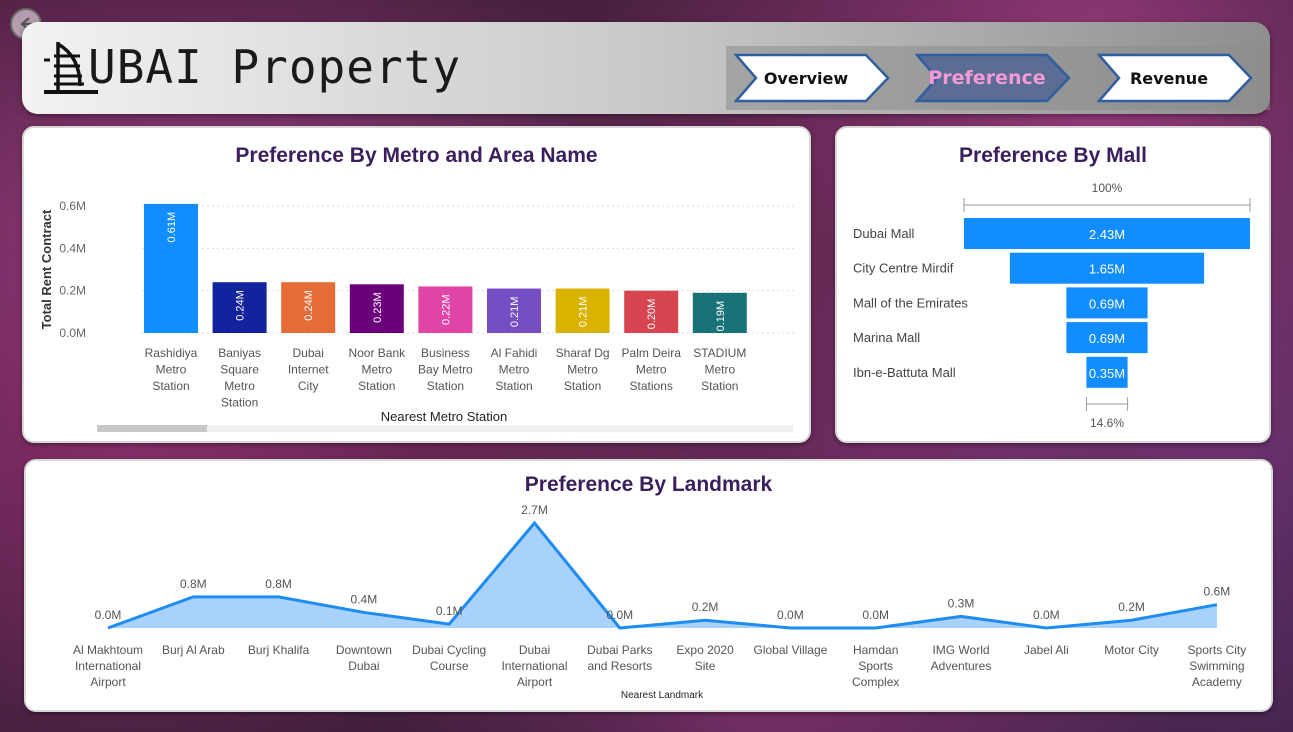 This screenshot has width=1293, height=732. I want to click on bar-y-axis-label: Total Rent Contract, so click(46, 269).